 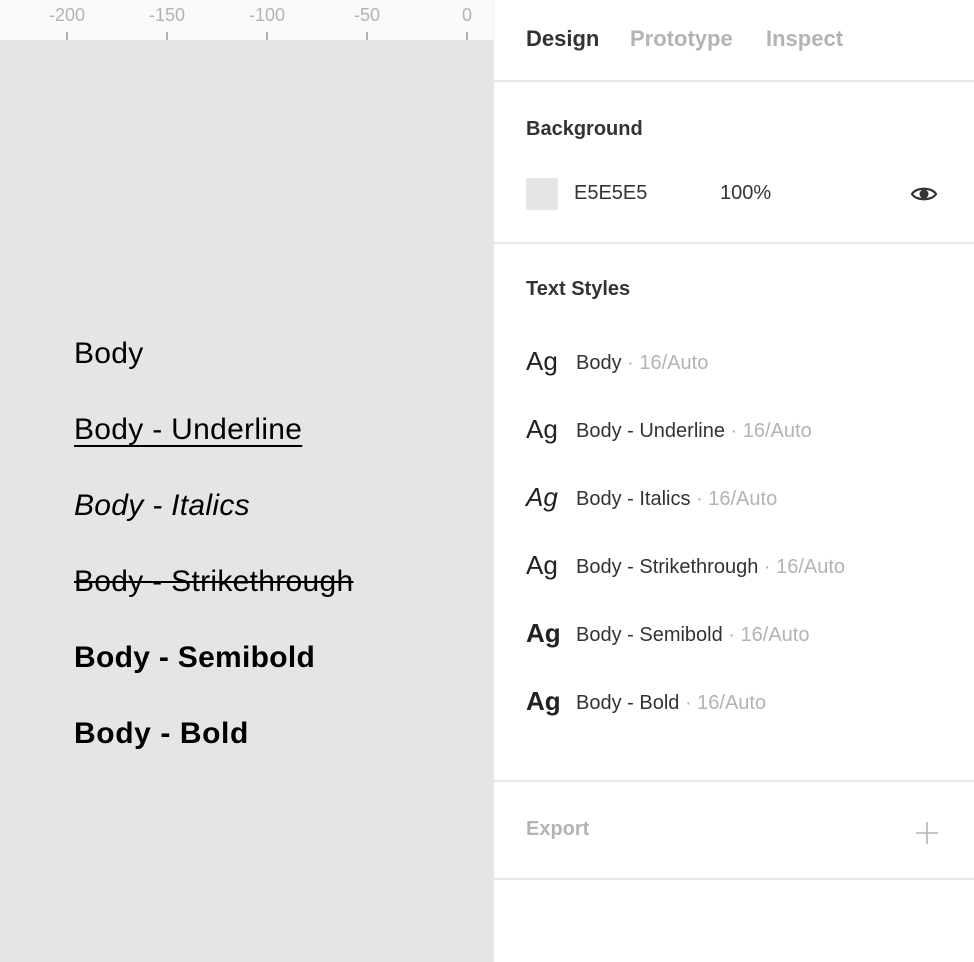 I want to click on background-opacity-value: 100%, so click(x=745, y=193).